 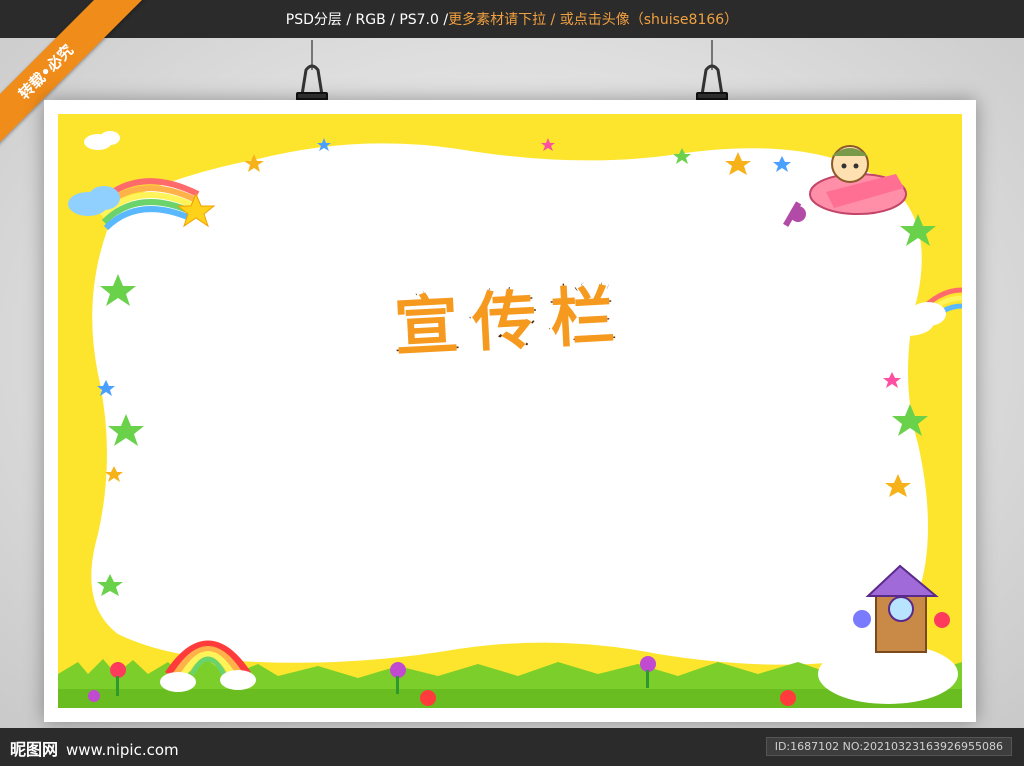 I want to click on poster-title: 宣传栏, so click(x=512, y=322).